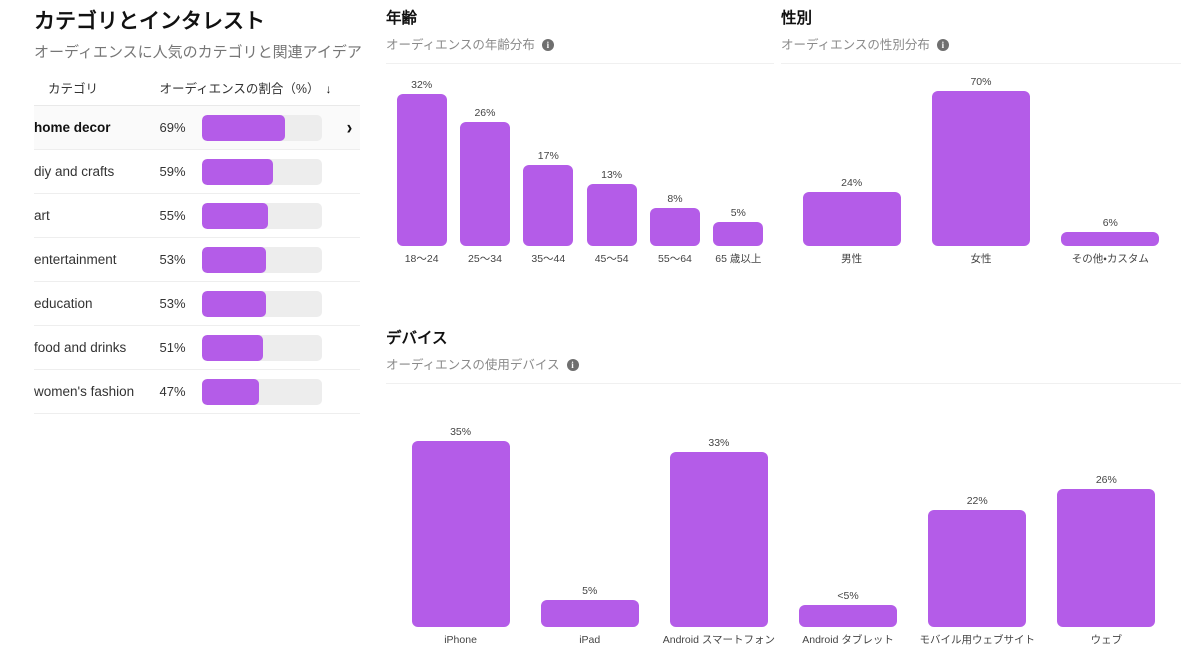  What do you see at coordinates (612, 175) in the screenshot?
I see `bar-value-label: 13%` at bounding box center [612, 175].